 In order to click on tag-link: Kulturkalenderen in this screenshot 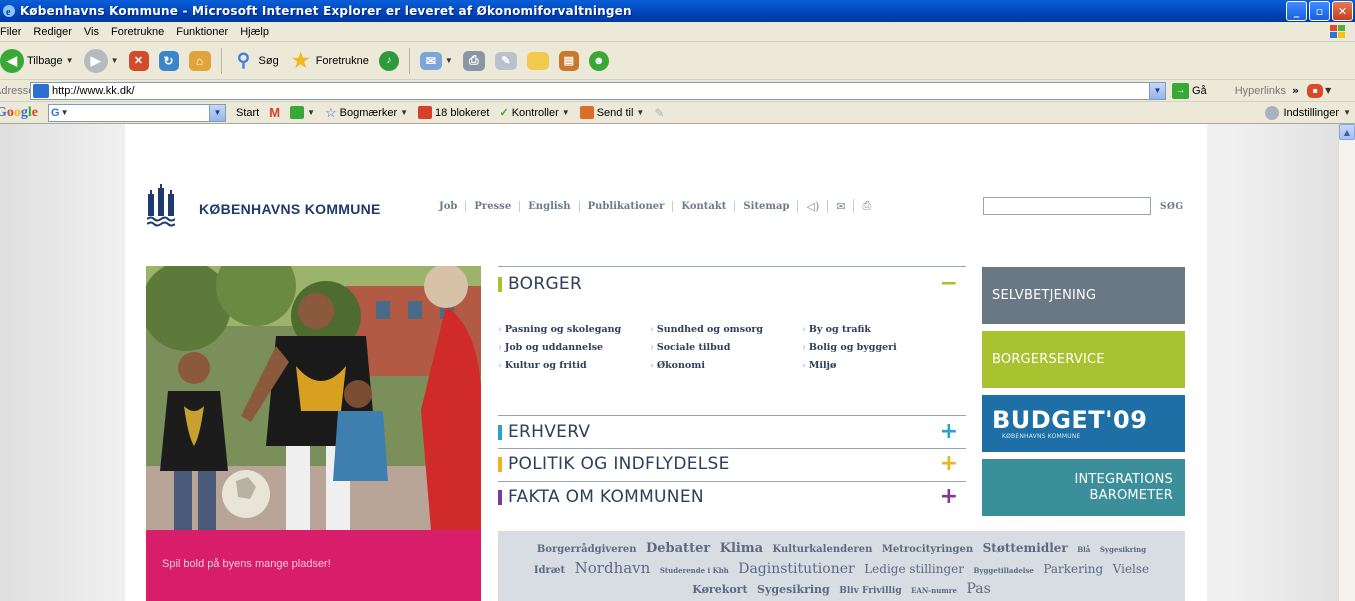, I will do `click(823, 549)`.